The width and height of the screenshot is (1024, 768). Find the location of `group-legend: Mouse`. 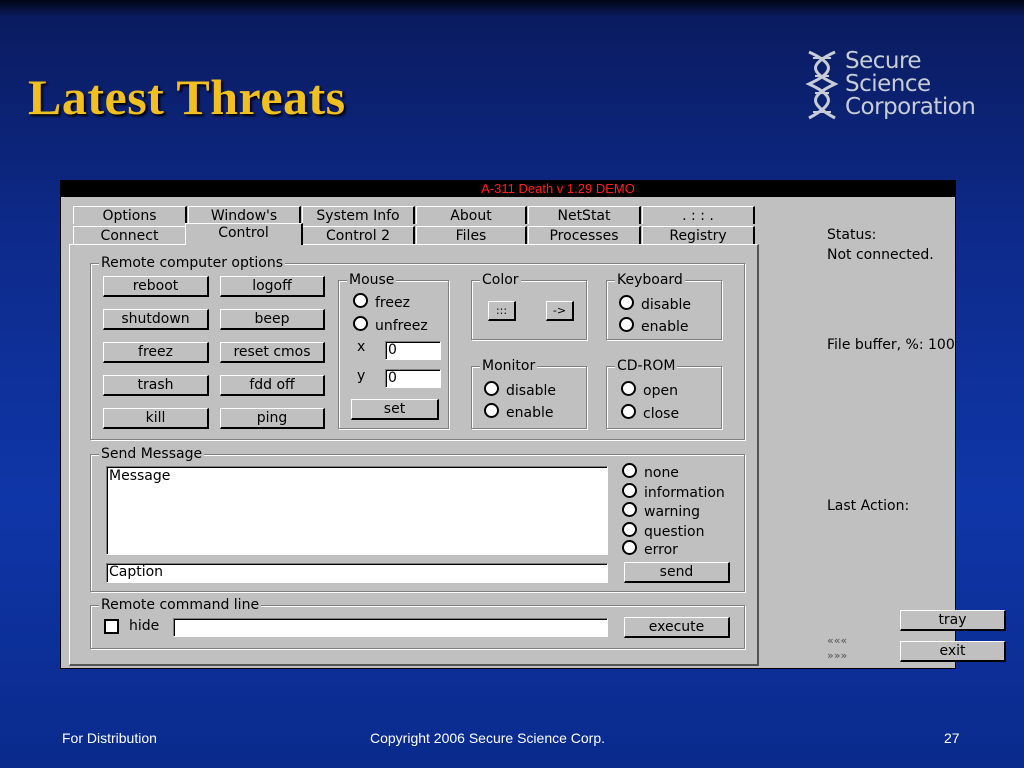

group-legend: Mouse is located at coordinates (372, 280).